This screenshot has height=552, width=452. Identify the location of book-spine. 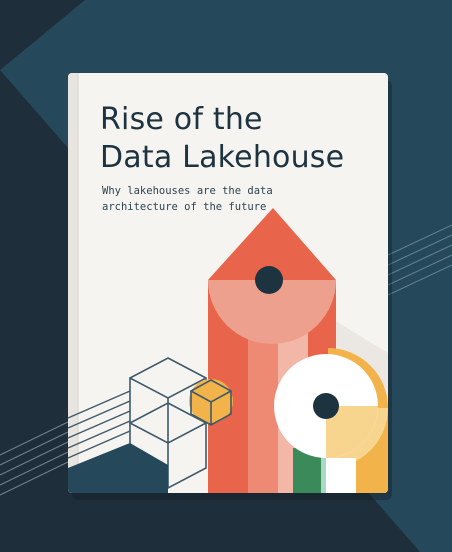
(73, 283).